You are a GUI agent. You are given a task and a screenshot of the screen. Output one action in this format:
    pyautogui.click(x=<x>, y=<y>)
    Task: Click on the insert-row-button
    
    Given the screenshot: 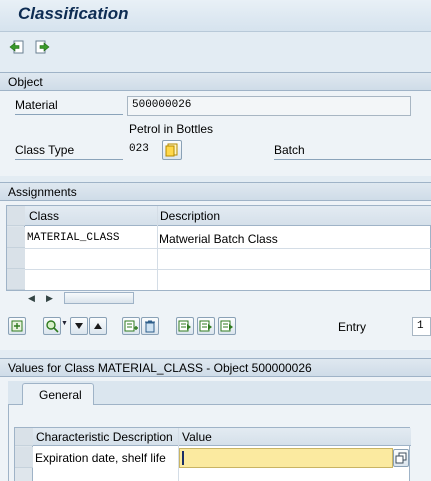 What is the action you would take?
    pyautogui.click(x=131, y=326)
    